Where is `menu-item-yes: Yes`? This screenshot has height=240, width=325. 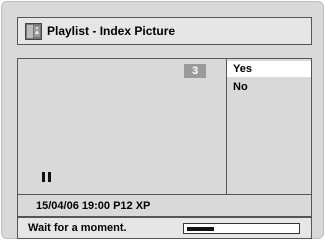
menu-item-yes: Yes is located at coordinates (269, 69).